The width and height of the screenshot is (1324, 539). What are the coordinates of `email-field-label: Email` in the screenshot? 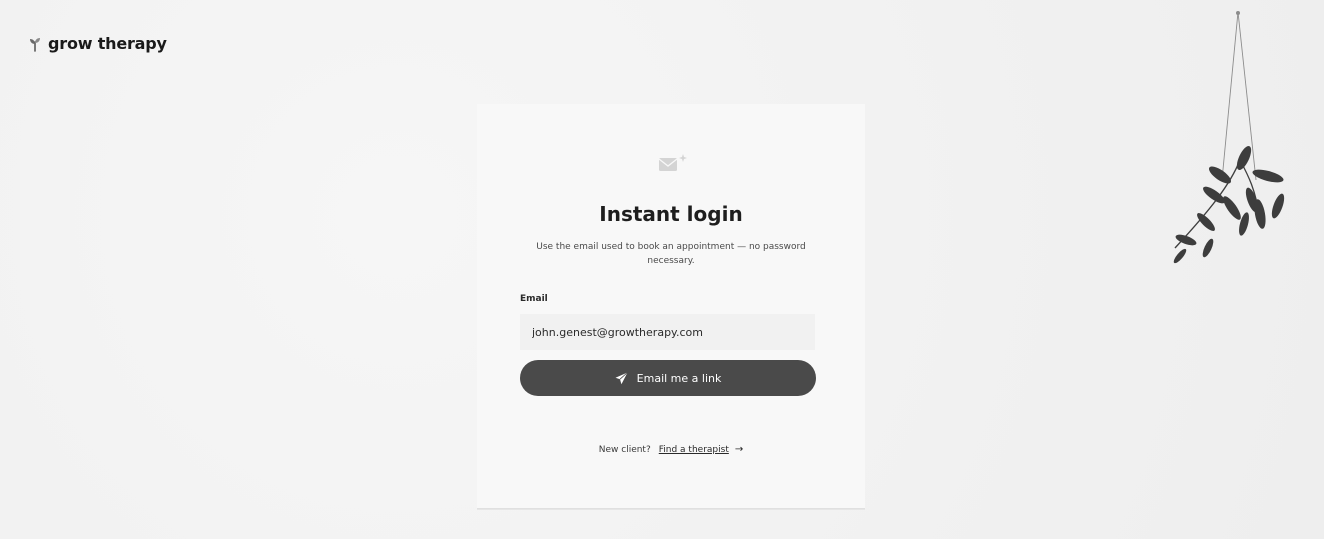 It's located at (534, 299).